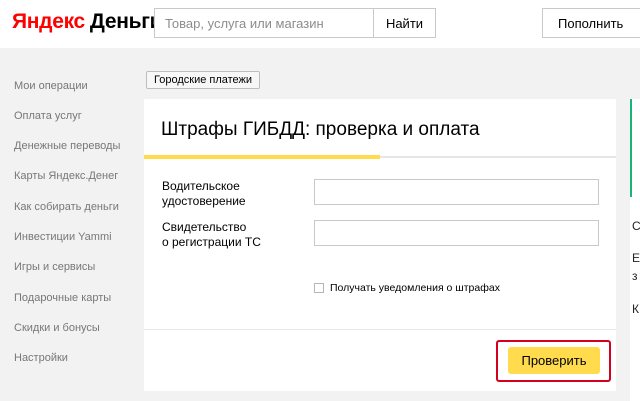  What do you see at coordinates (41, 358) in the screenshot?
I see `sidebar-item-settings: Настройки` at bounding box center [41, 358].